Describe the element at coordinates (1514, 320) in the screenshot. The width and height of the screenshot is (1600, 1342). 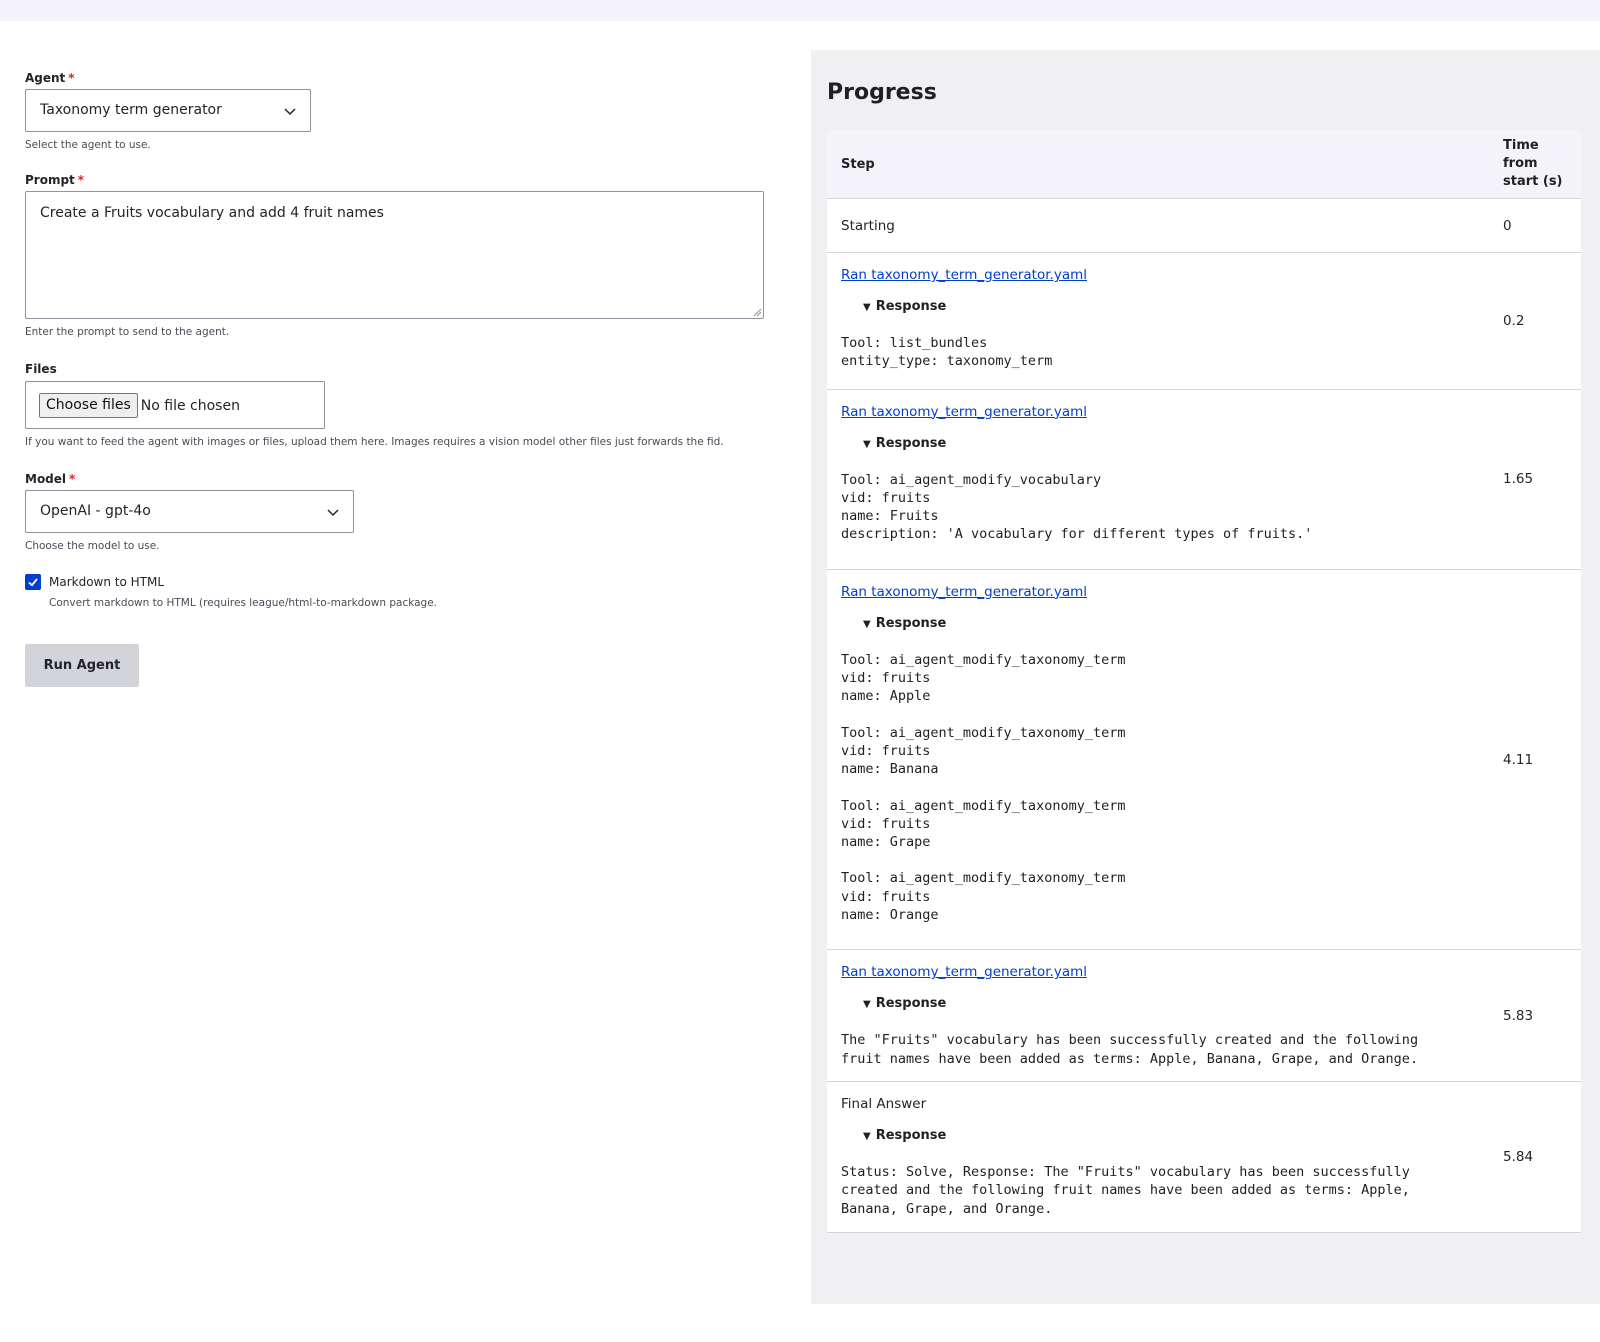
I see `time-value: 0.2` at that location.